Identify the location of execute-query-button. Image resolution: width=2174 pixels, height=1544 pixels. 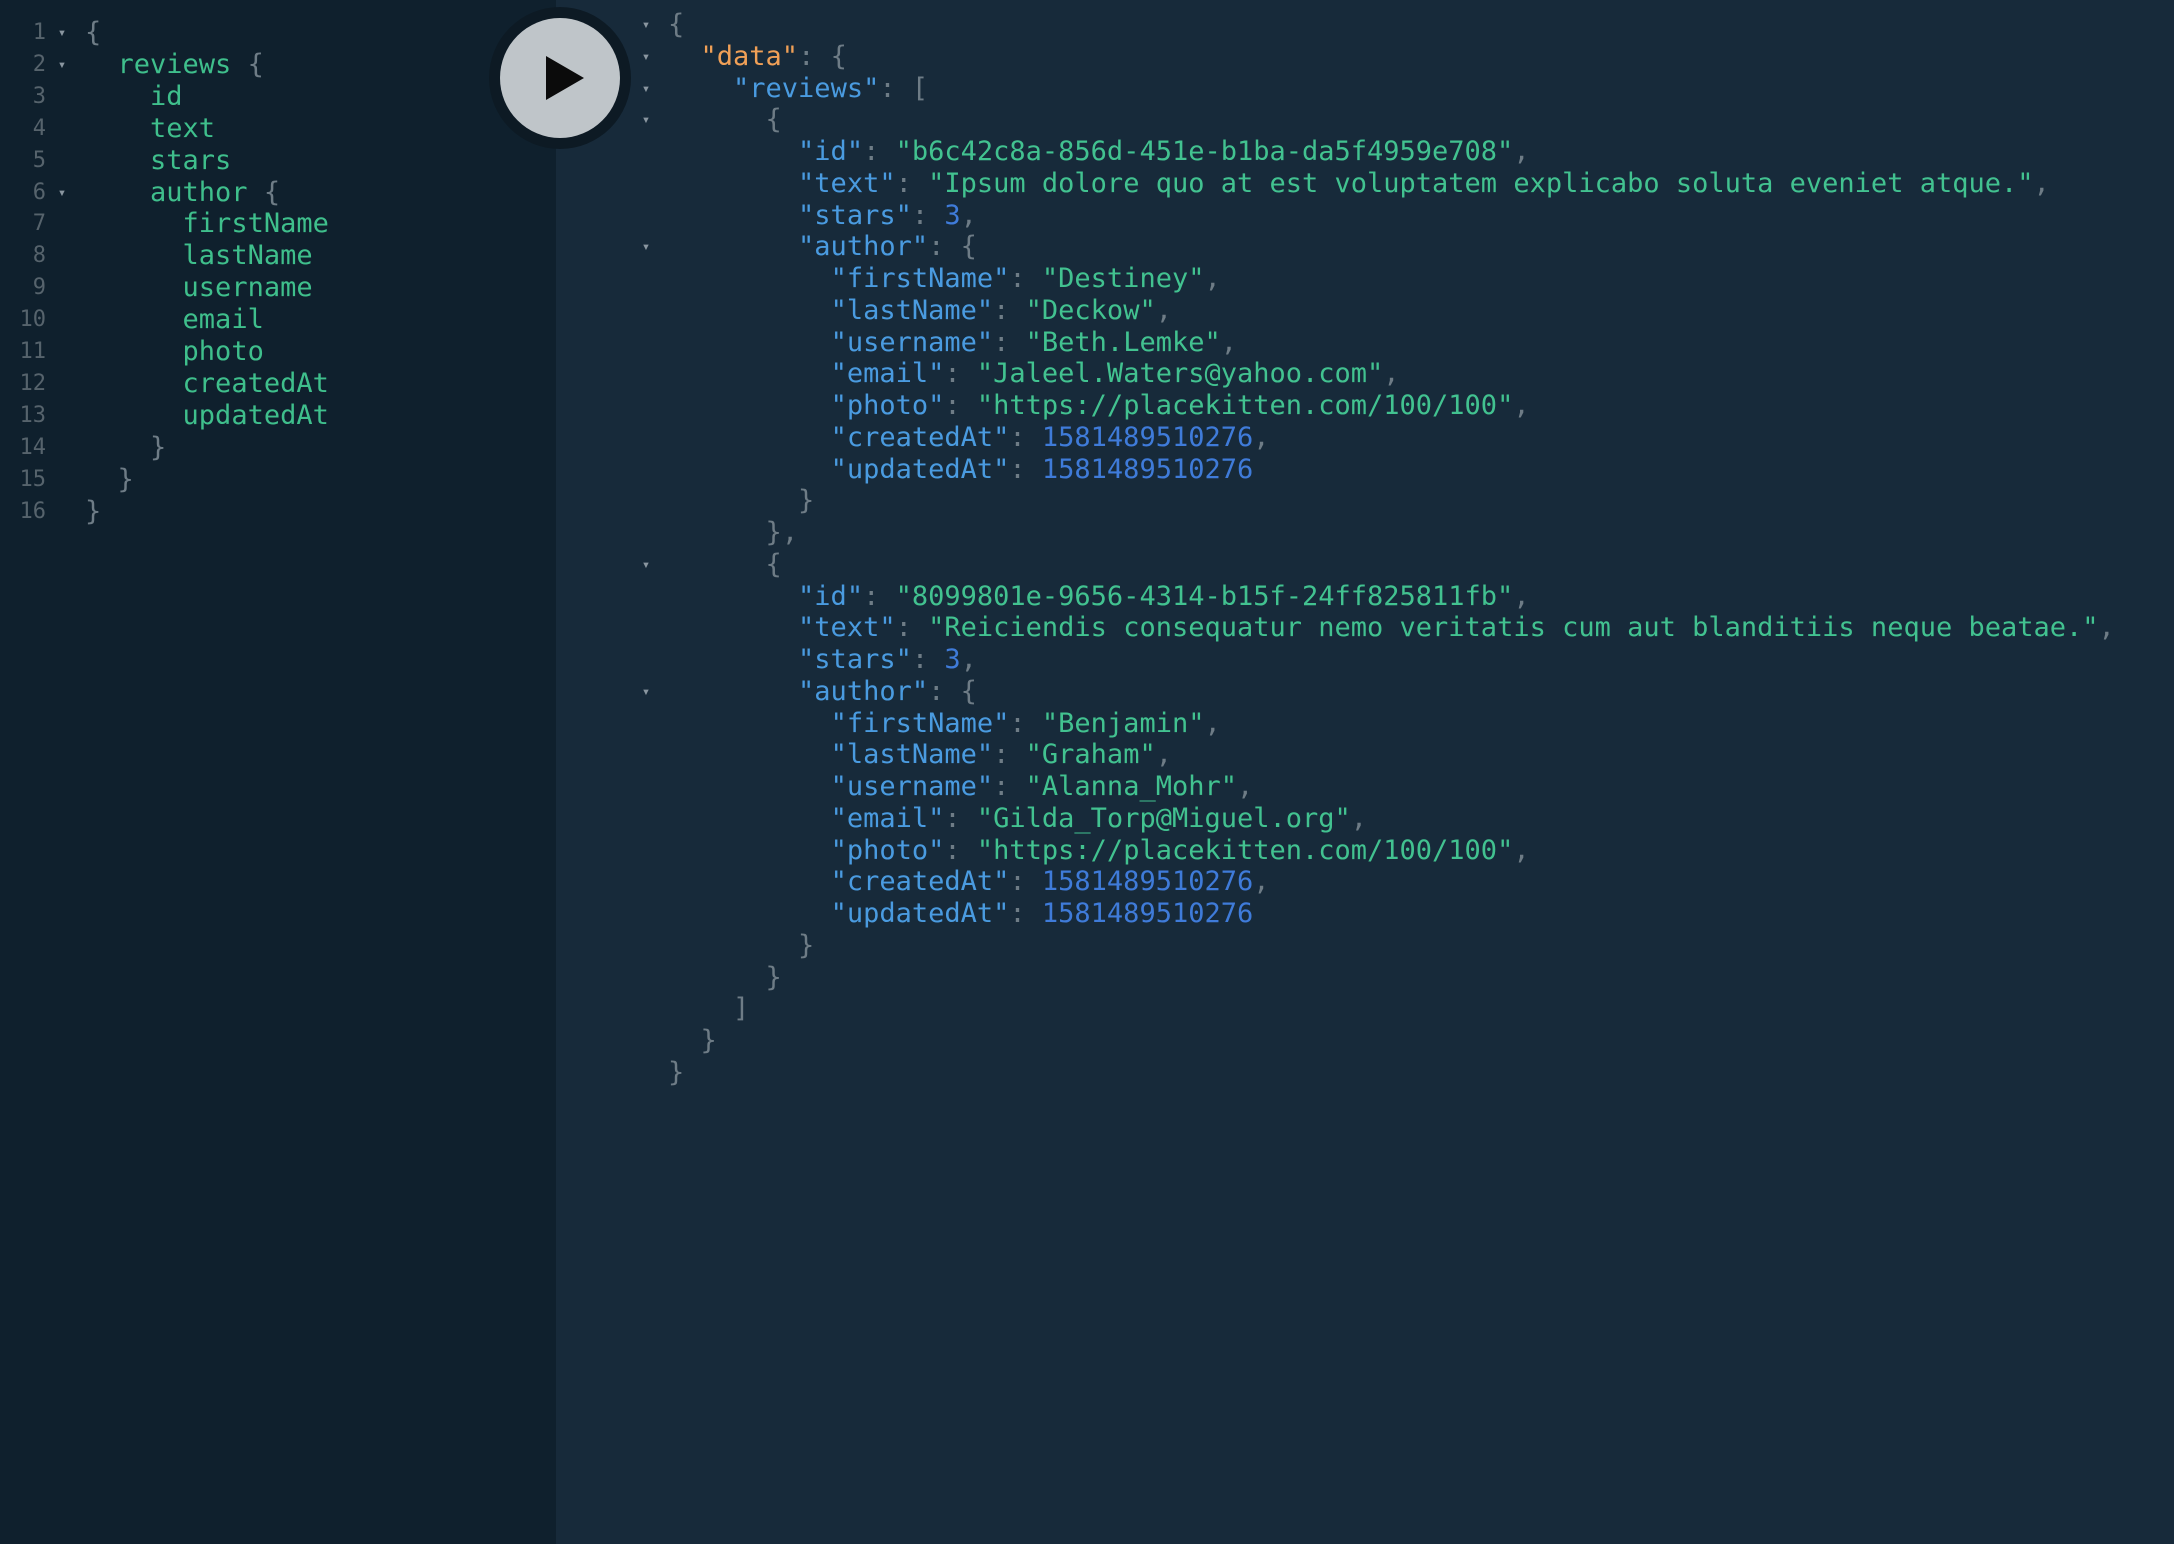
(560, 78).